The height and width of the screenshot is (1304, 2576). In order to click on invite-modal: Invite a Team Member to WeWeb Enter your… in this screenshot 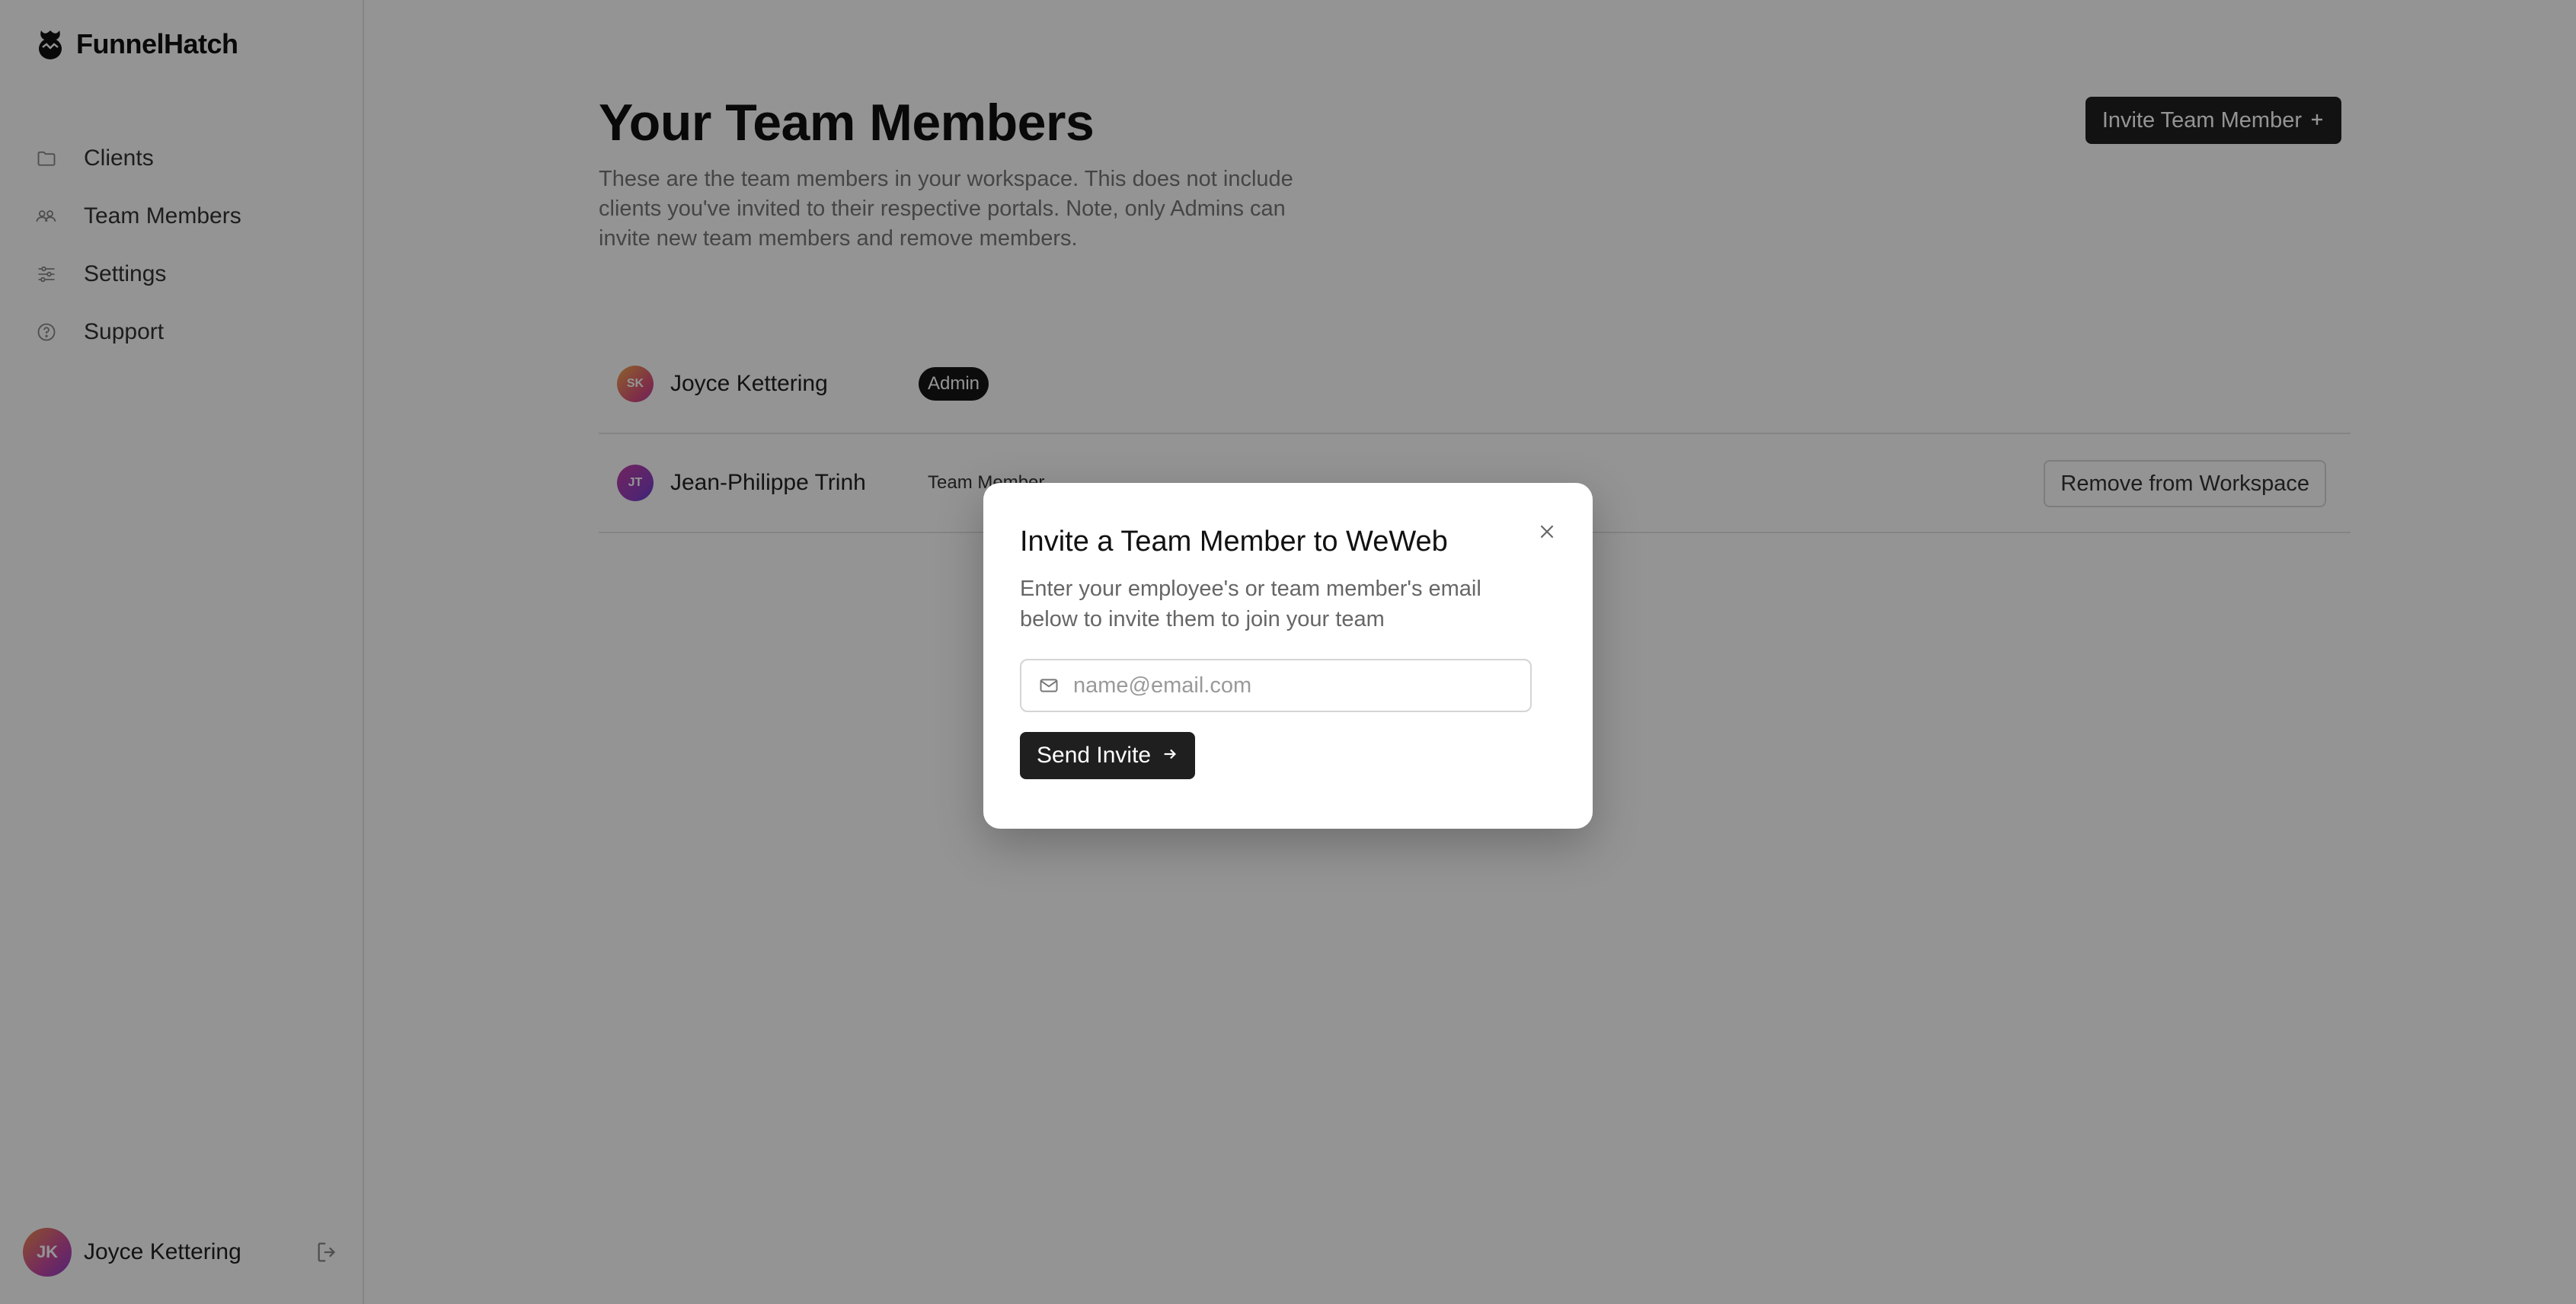, I will do `click(1288, 656)`.